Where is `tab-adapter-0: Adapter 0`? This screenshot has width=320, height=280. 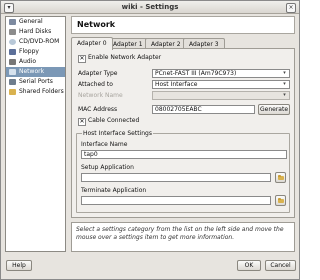 tab-adapter-0: Adapter 0 is located at coordinates (92, 43).